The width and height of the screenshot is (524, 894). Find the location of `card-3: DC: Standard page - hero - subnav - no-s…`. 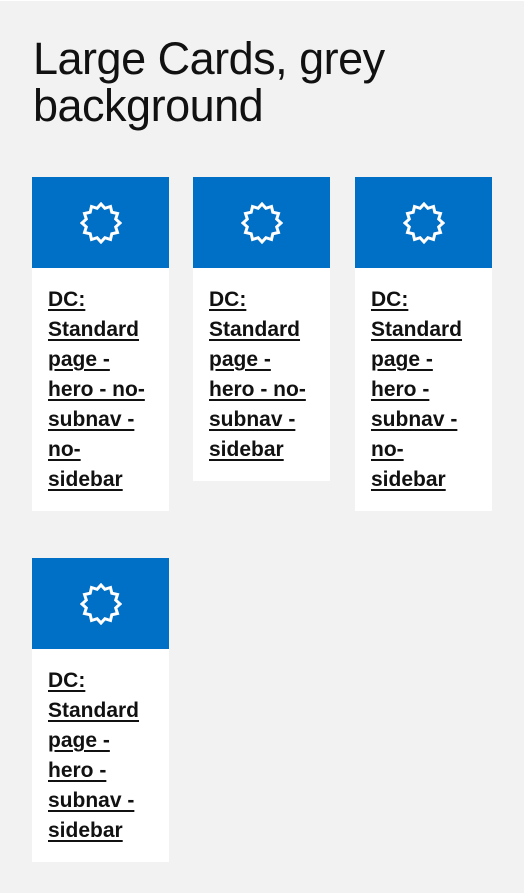

card-3: DC: Standard page - hero - subnav - no-s… is located at coordinates (423, 344).